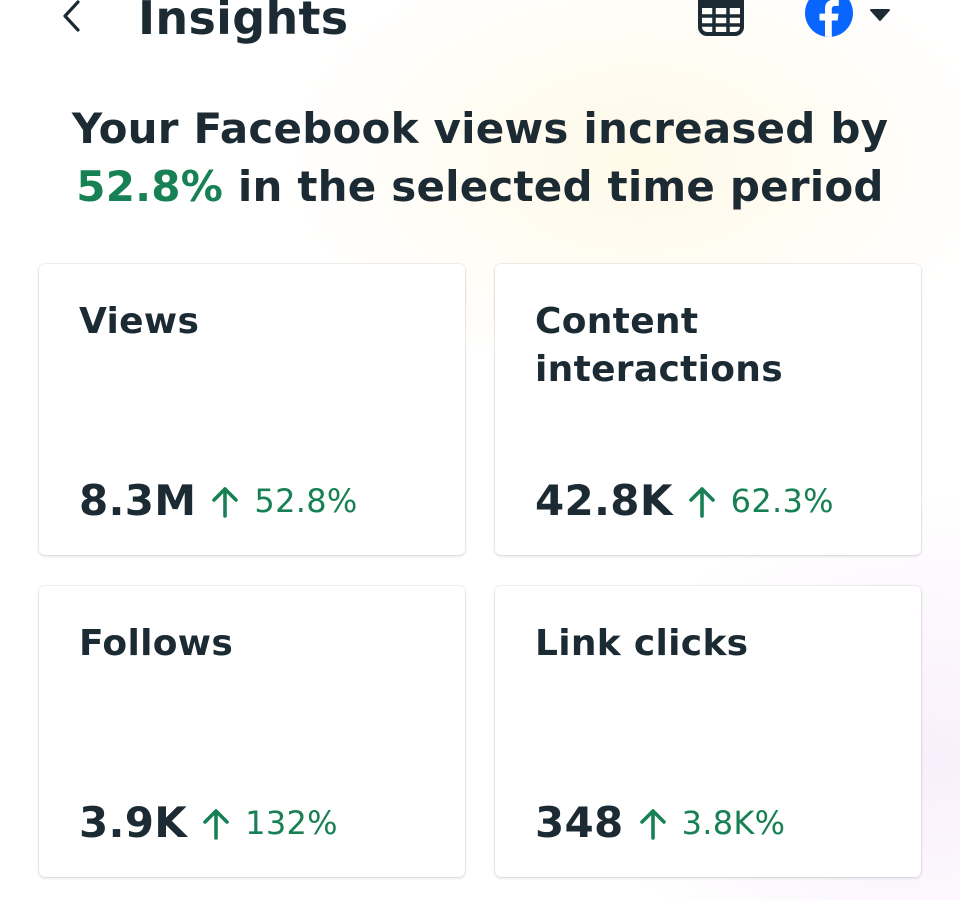  What do you see at coordinates (708, 731) in the screenshot?
I see `metric-card-link-clicks: Link clicks 348 3.8K%` at bounding box center [708, 731].